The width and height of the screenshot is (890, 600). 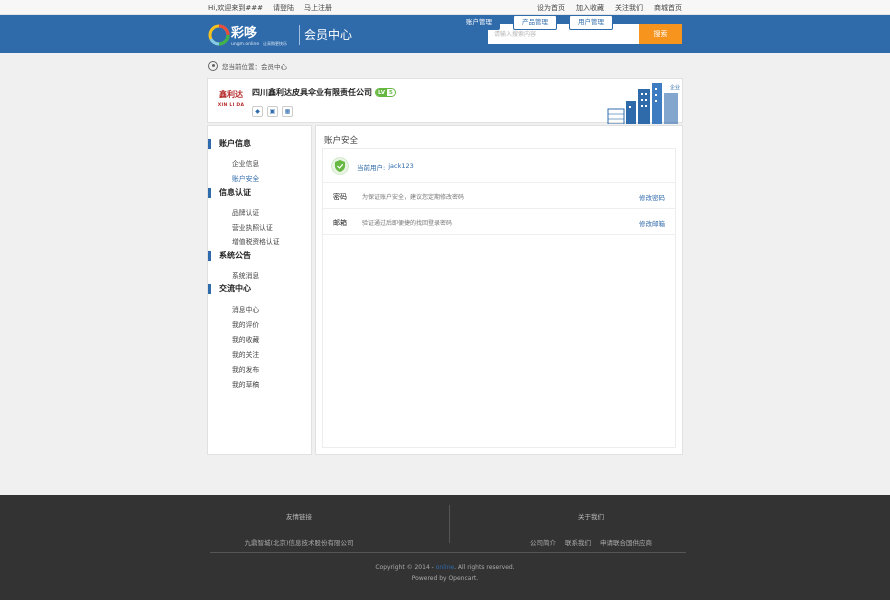 I want to click on sidebar-item-my-follows: 我的关注, so click(x=245, y=354).